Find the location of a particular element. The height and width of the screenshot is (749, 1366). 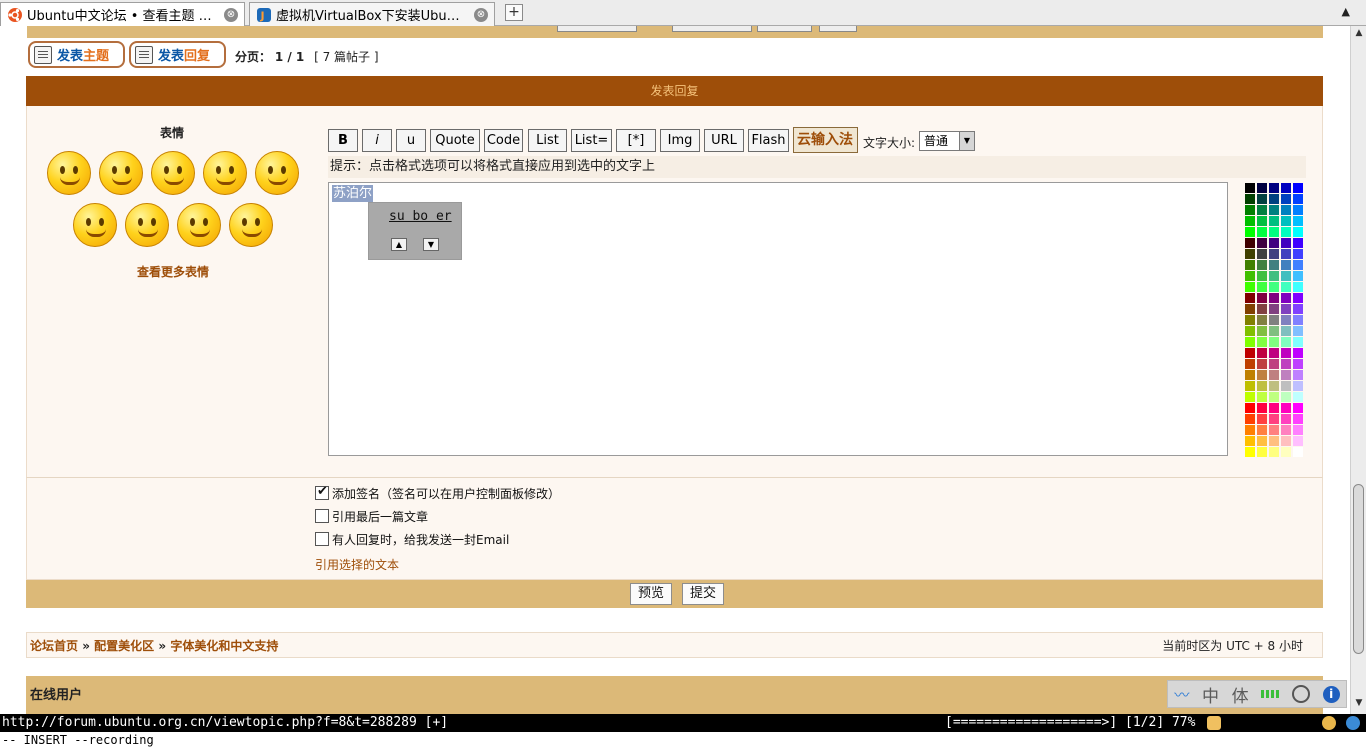

tab-scroll-arrow-icon: ▲ is located at coordinates (1346, 11).